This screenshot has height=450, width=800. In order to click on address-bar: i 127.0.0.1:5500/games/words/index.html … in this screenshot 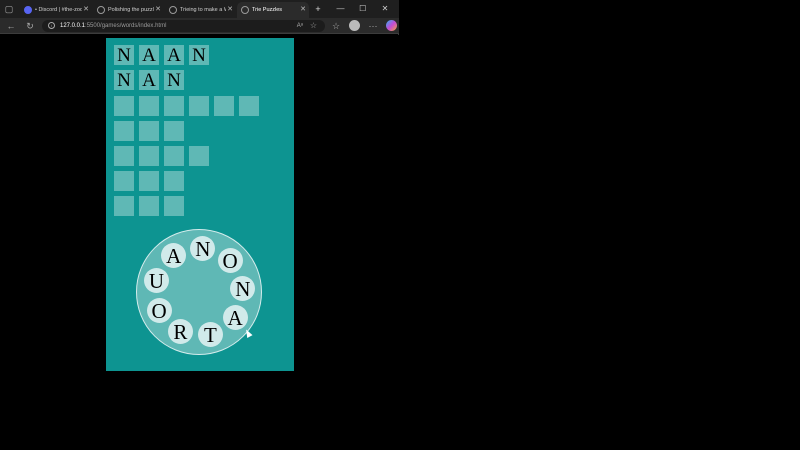, I will do `click(183, 26)`.